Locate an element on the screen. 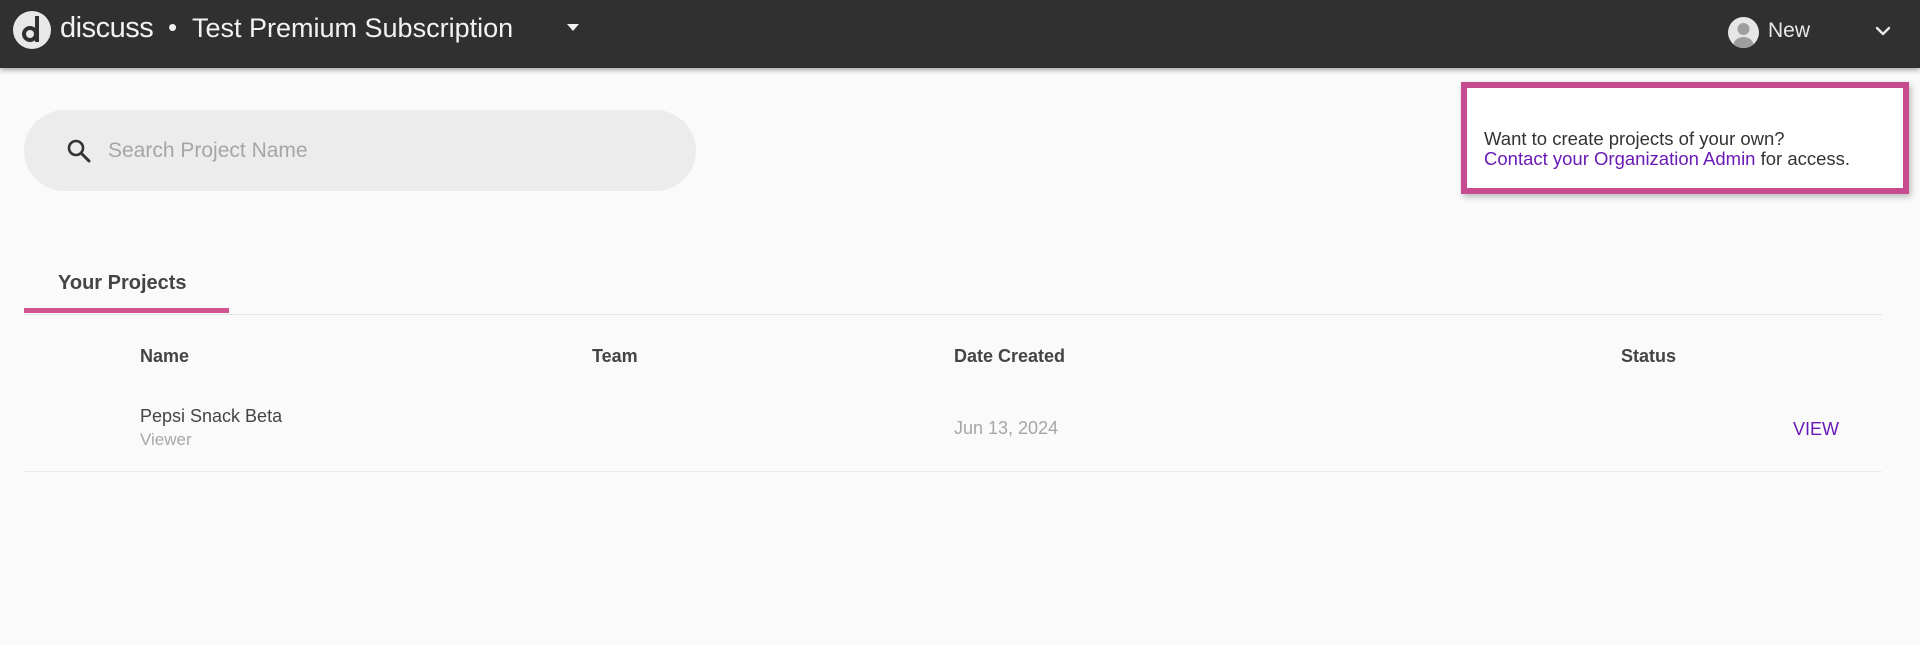 The image size is (1920, 645). search-bar is located at coordinates (360, 150).